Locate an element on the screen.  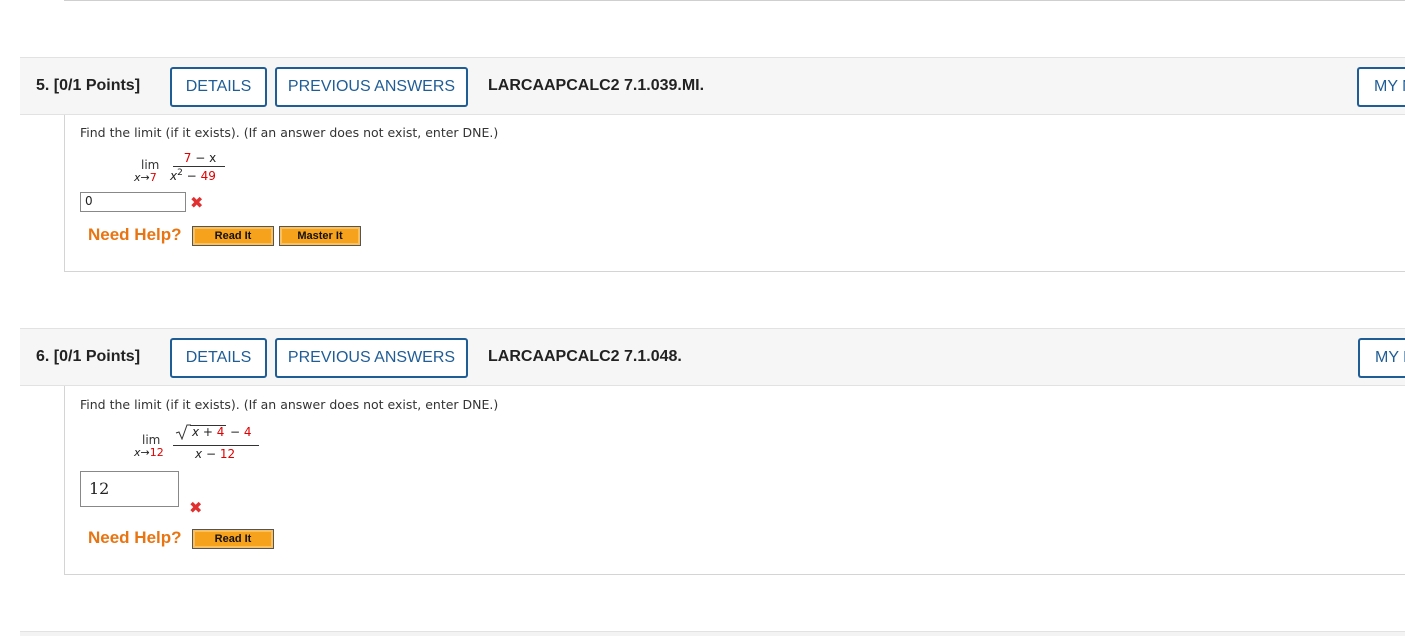
question-6-my-notes-button: MY NOTES is located at coordinates (1381, 358).